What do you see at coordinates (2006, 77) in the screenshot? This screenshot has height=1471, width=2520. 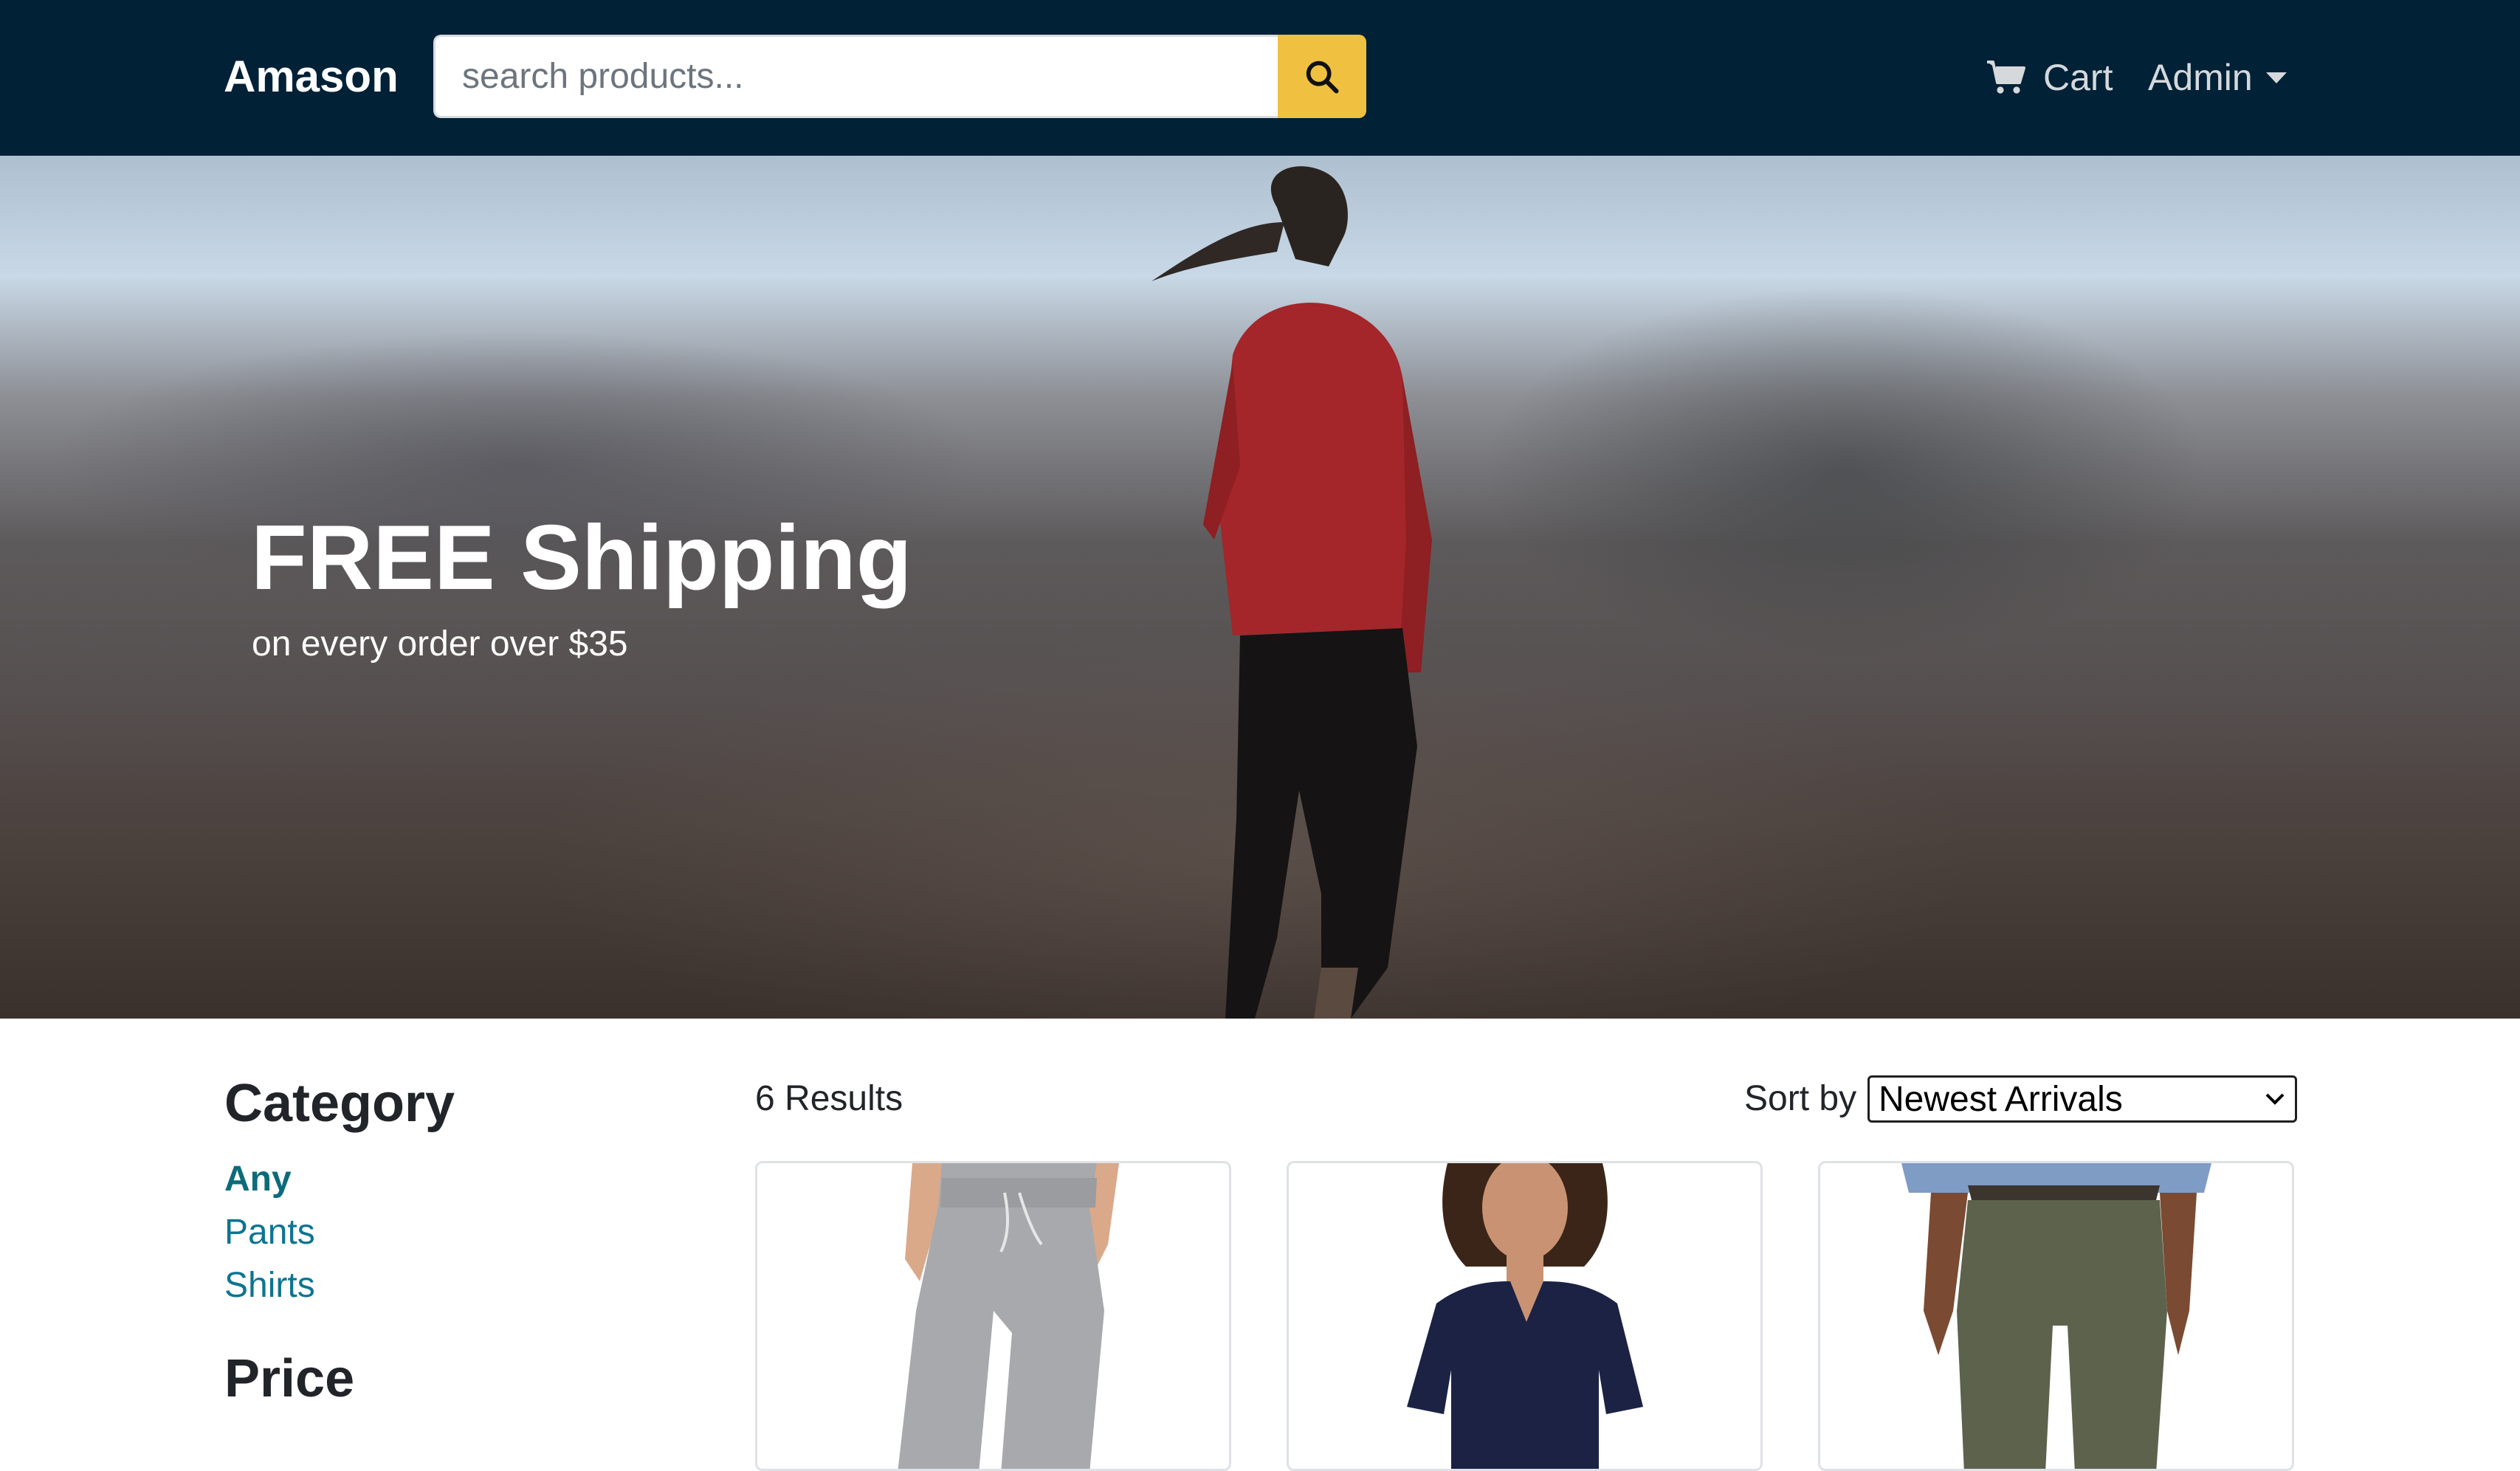 I see `cart-icon` at bounding box center [2006, 77].